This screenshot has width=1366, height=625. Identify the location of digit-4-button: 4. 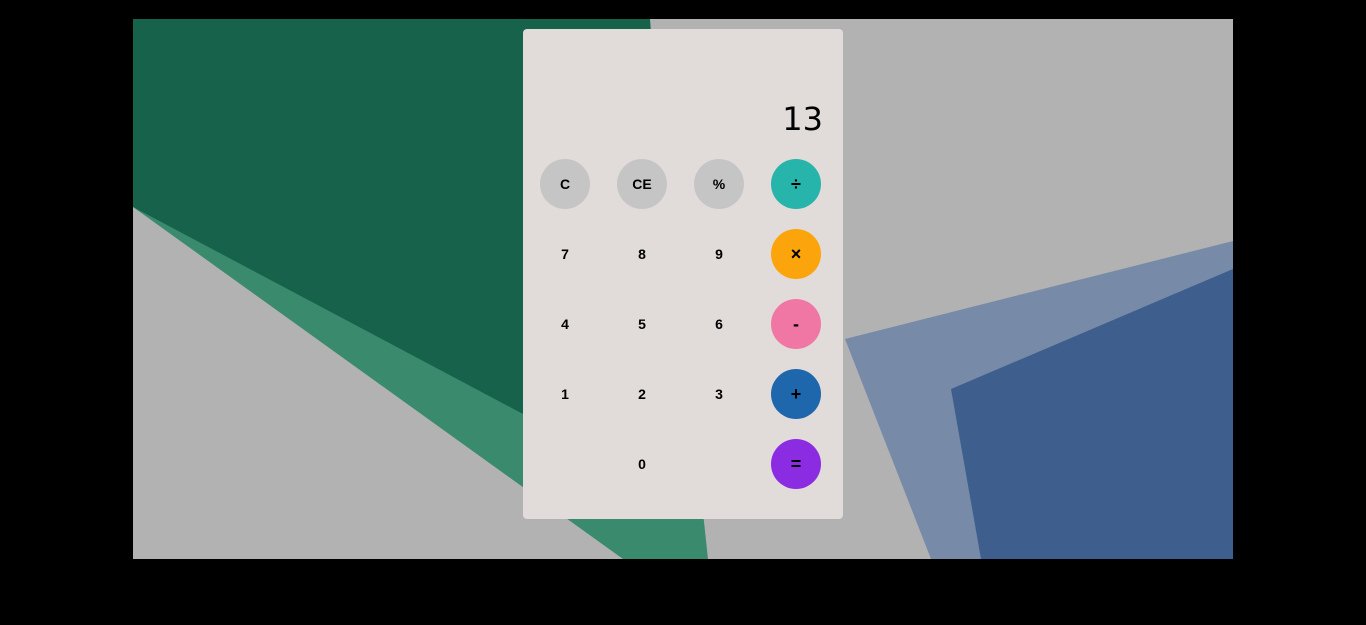
(565, 324).